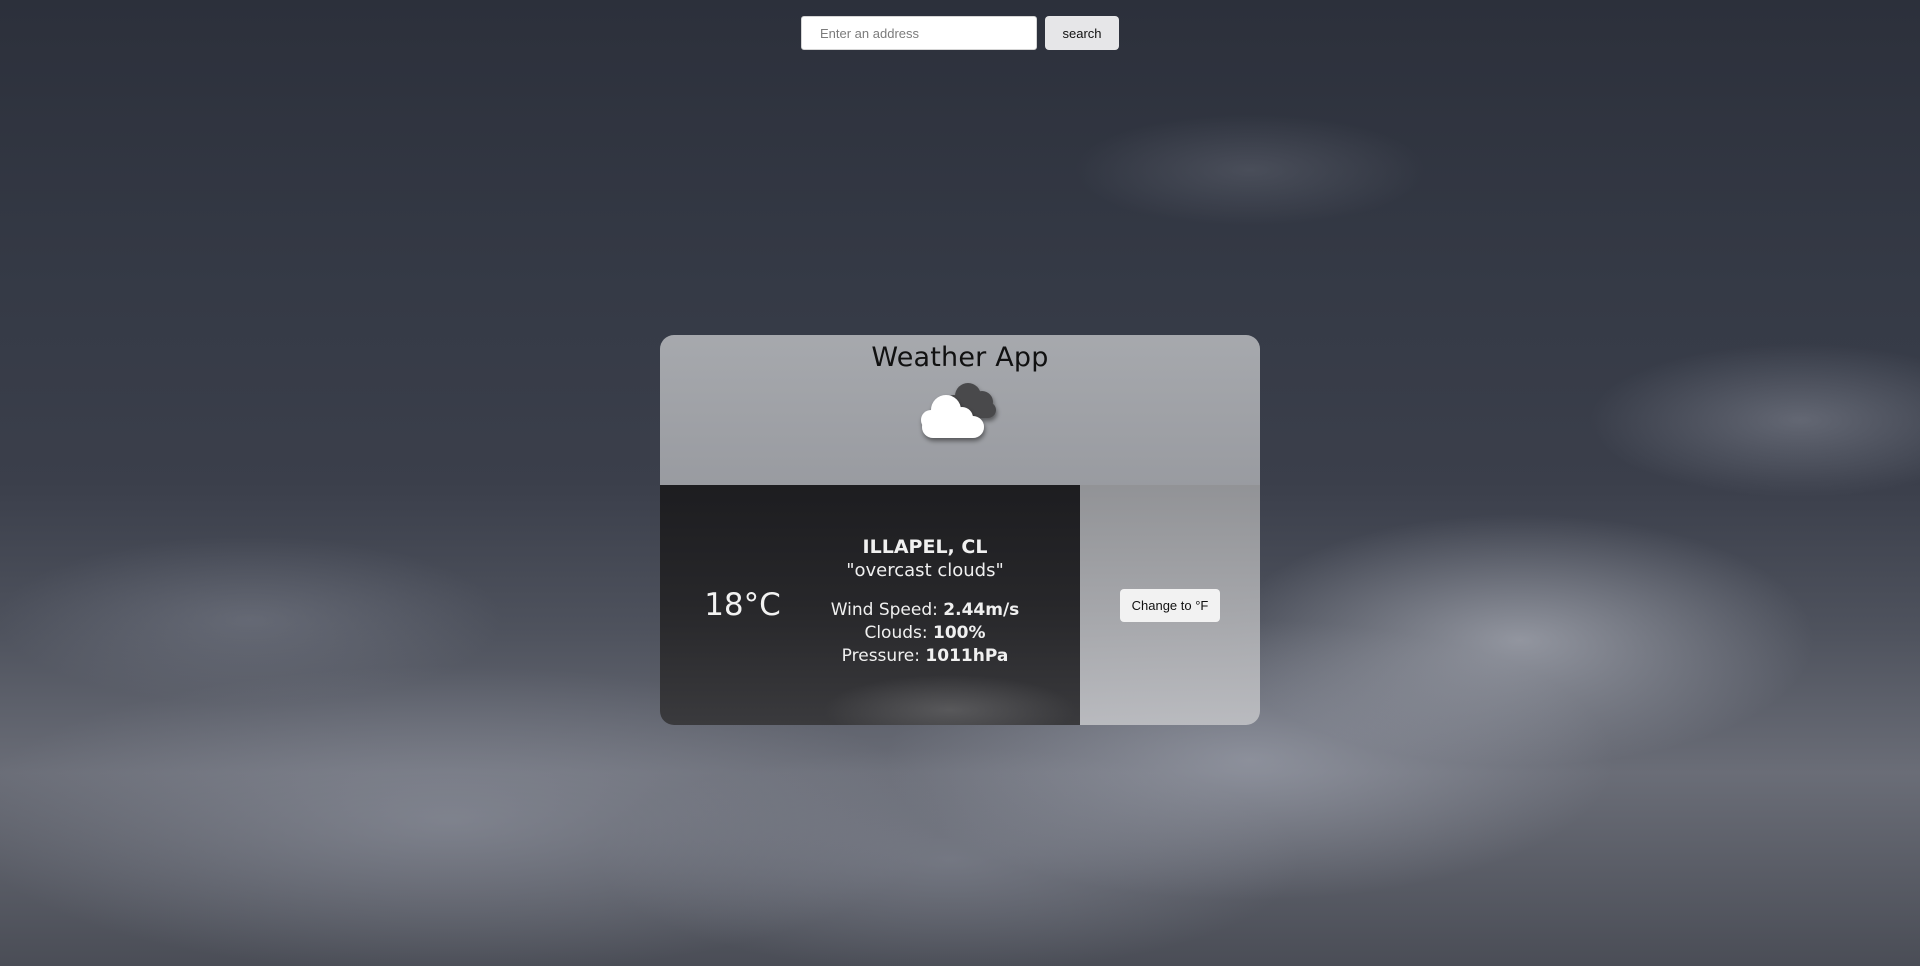  What do you see at coordinates (887, 610) in the screenshot?
I see `wind-speed-label: Wind Speed:` at bounding box center [887, 610].